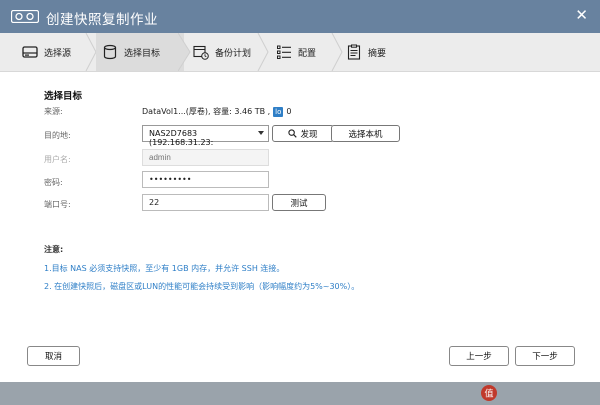 This screenshot has height=405, width=600. Describe the element at coordinates (102, 20) in the screenshot. I see `dialog-title: 创建快照复制作业` at that location.